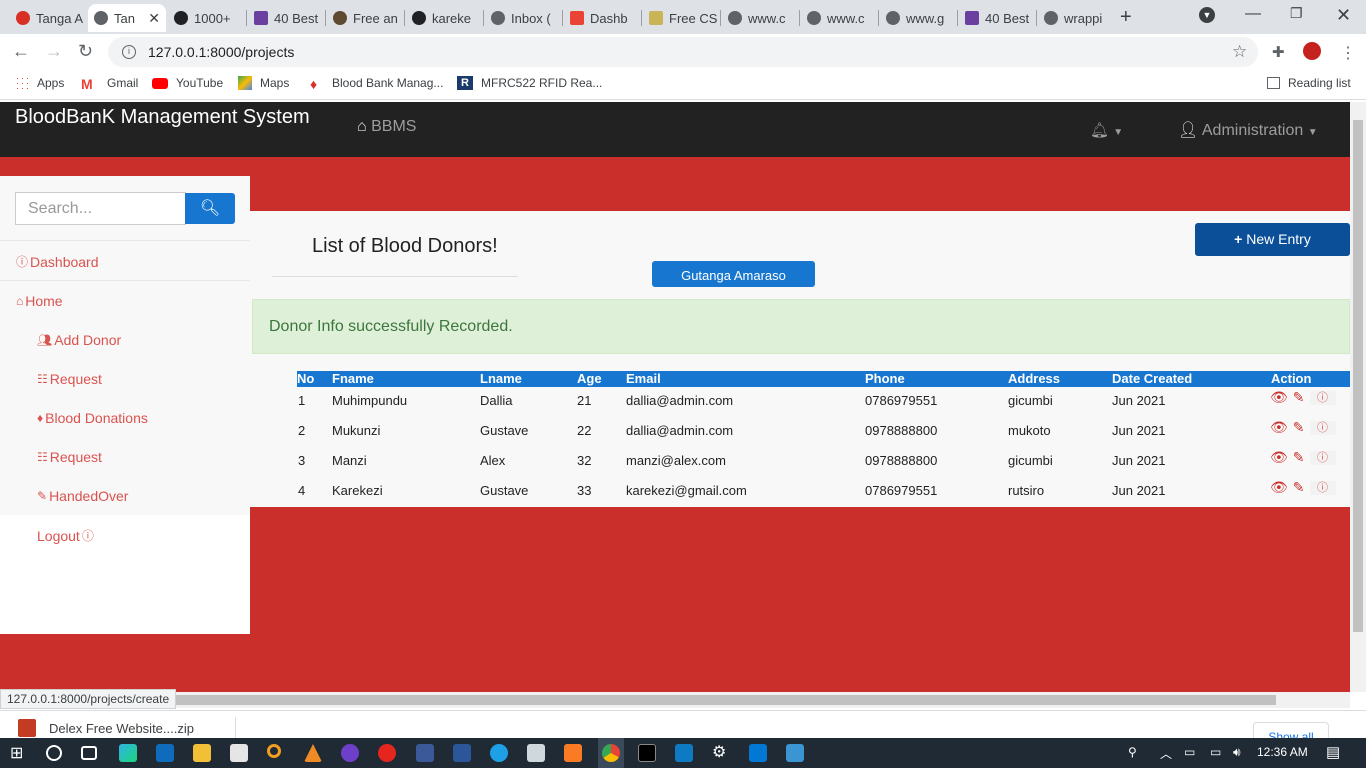  What do you see at coordinates (1343, 15) in the screenshot?
I see `close-window-icon: ✕` at bounding box center [1343, 15].